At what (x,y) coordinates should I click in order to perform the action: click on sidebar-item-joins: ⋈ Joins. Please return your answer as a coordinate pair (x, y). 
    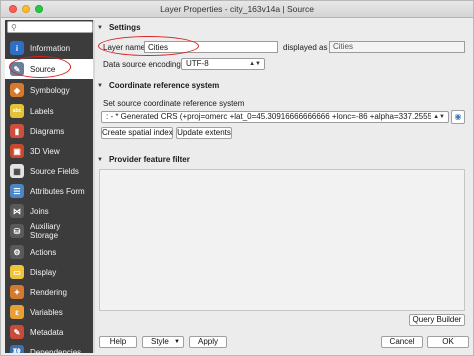
    Looking at the image, I should click on (49, 211).